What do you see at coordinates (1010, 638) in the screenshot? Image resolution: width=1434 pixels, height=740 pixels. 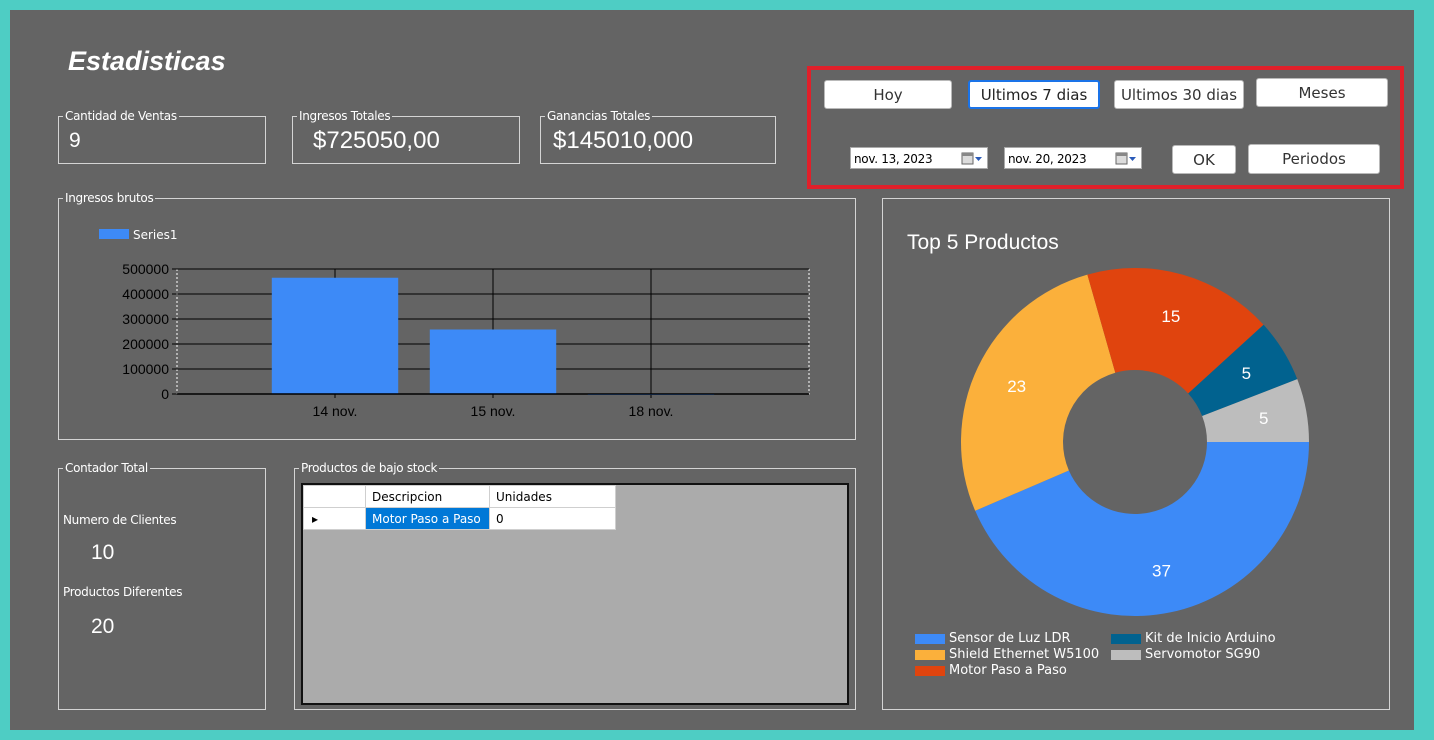 I see `legend-label: Sensor de Luz LDR` at bounding box center [1010, 638].